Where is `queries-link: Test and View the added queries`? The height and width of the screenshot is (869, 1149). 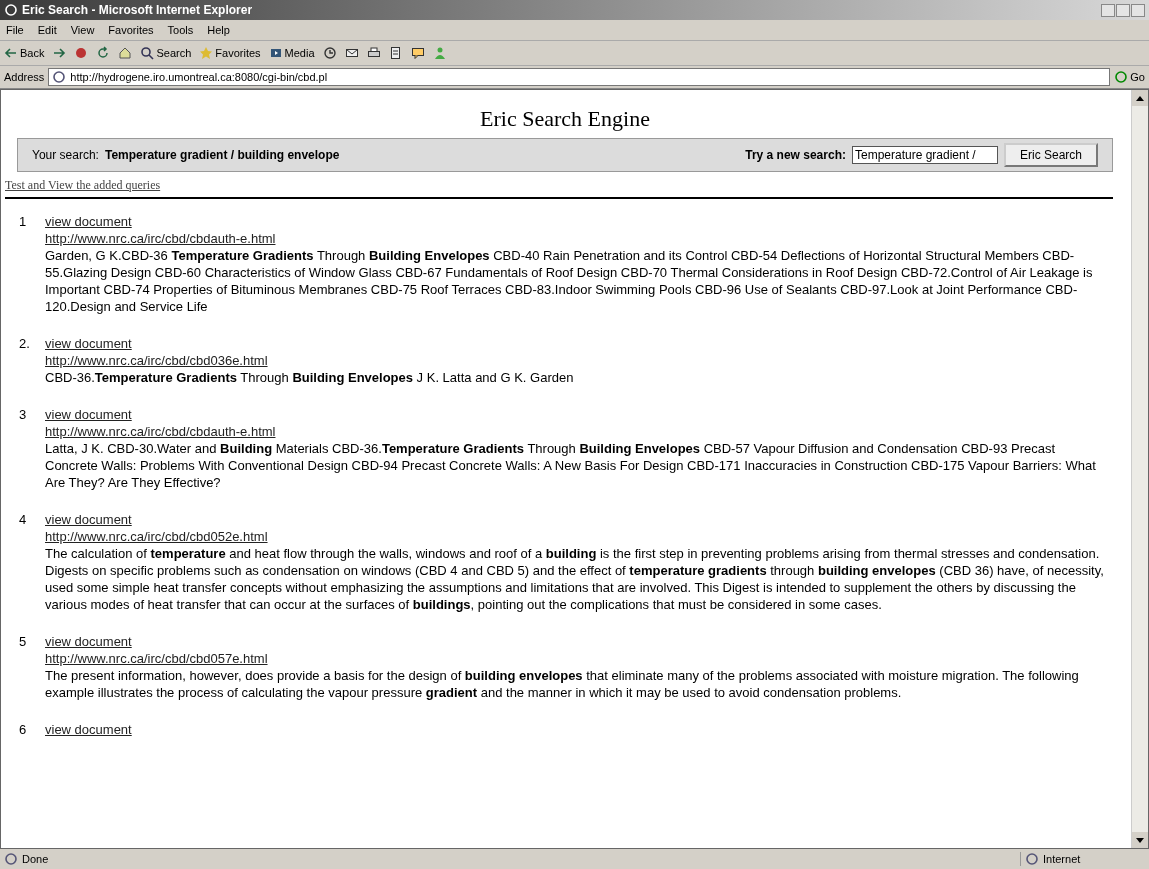
queries-link: Test and View the added queries is located at coordinates (565, 185).